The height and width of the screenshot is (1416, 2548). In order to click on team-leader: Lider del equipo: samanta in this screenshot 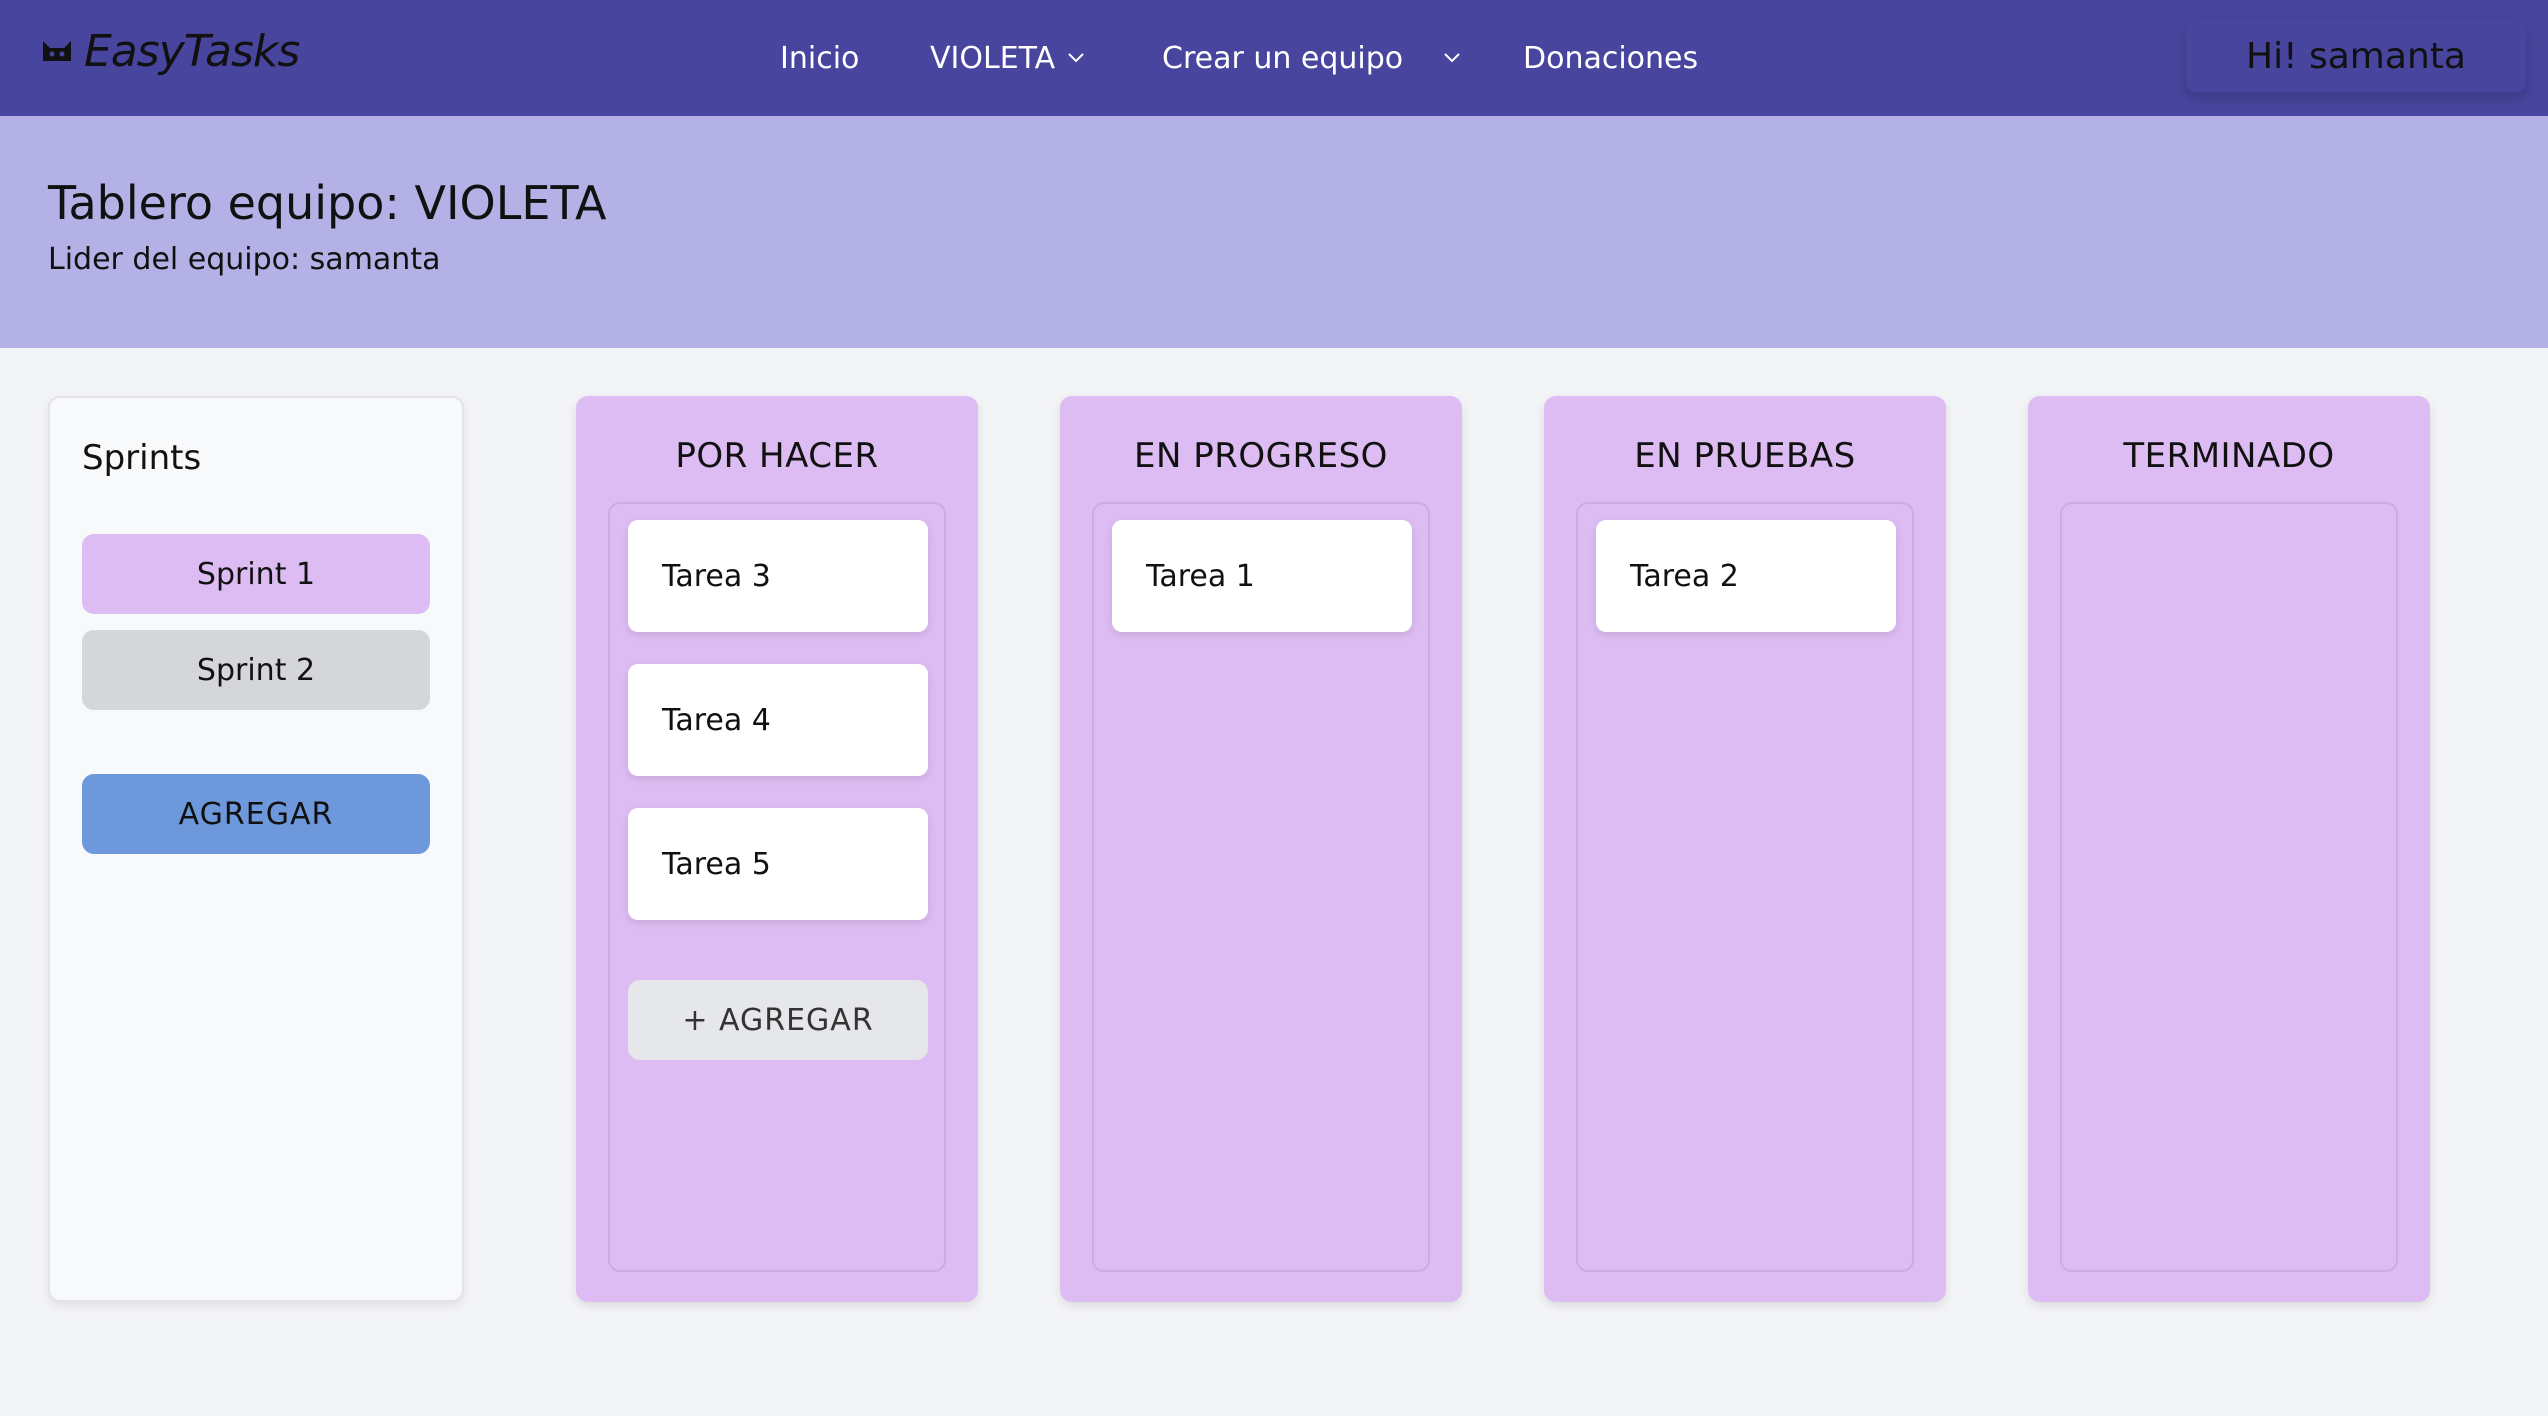, I will do `click(244, 259)`.